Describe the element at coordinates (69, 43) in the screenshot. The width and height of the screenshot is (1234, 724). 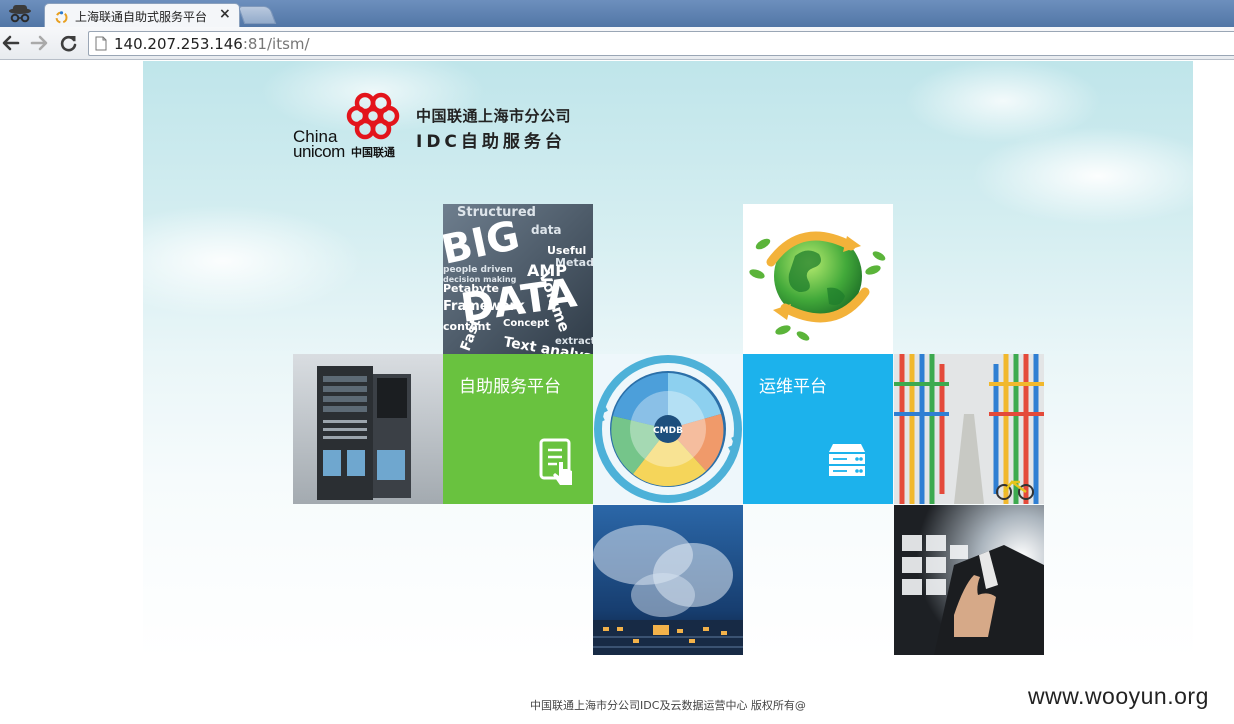
I see `reload-icon` at that location.